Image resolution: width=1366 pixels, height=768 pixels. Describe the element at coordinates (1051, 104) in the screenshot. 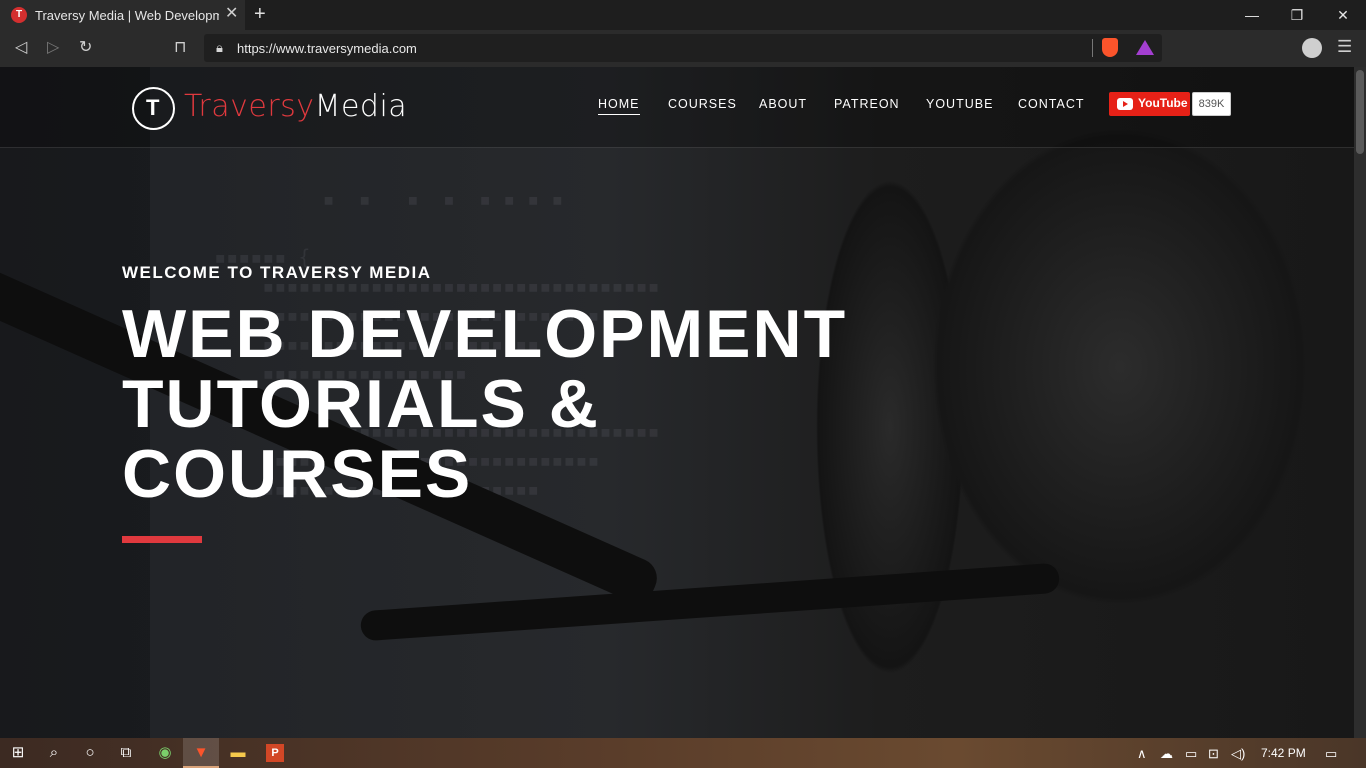

I see `nav-contact: CONTACT` at that location.